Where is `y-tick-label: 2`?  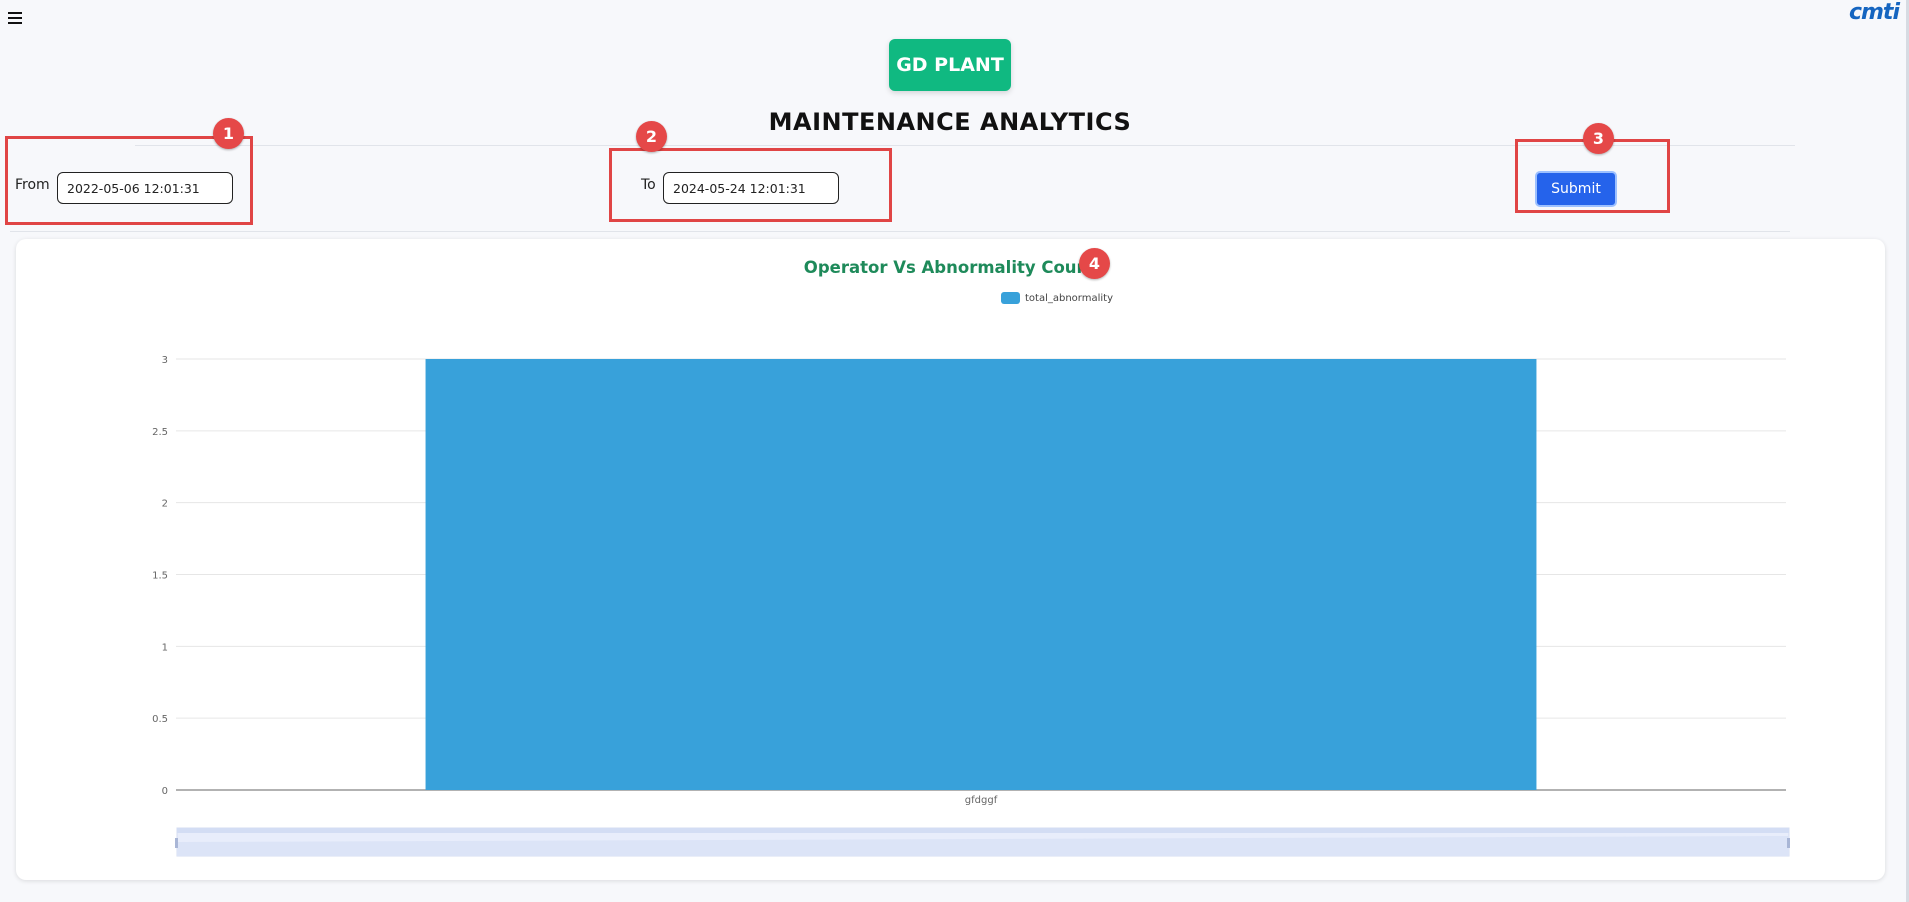
y-tick-label: 2 is located at coordinates (165, 504).